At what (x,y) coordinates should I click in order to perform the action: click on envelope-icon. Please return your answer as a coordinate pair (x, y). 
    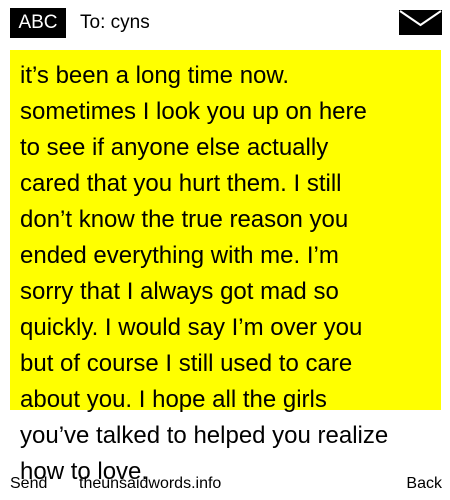
    Looking at the image, I should click on (420, 22).